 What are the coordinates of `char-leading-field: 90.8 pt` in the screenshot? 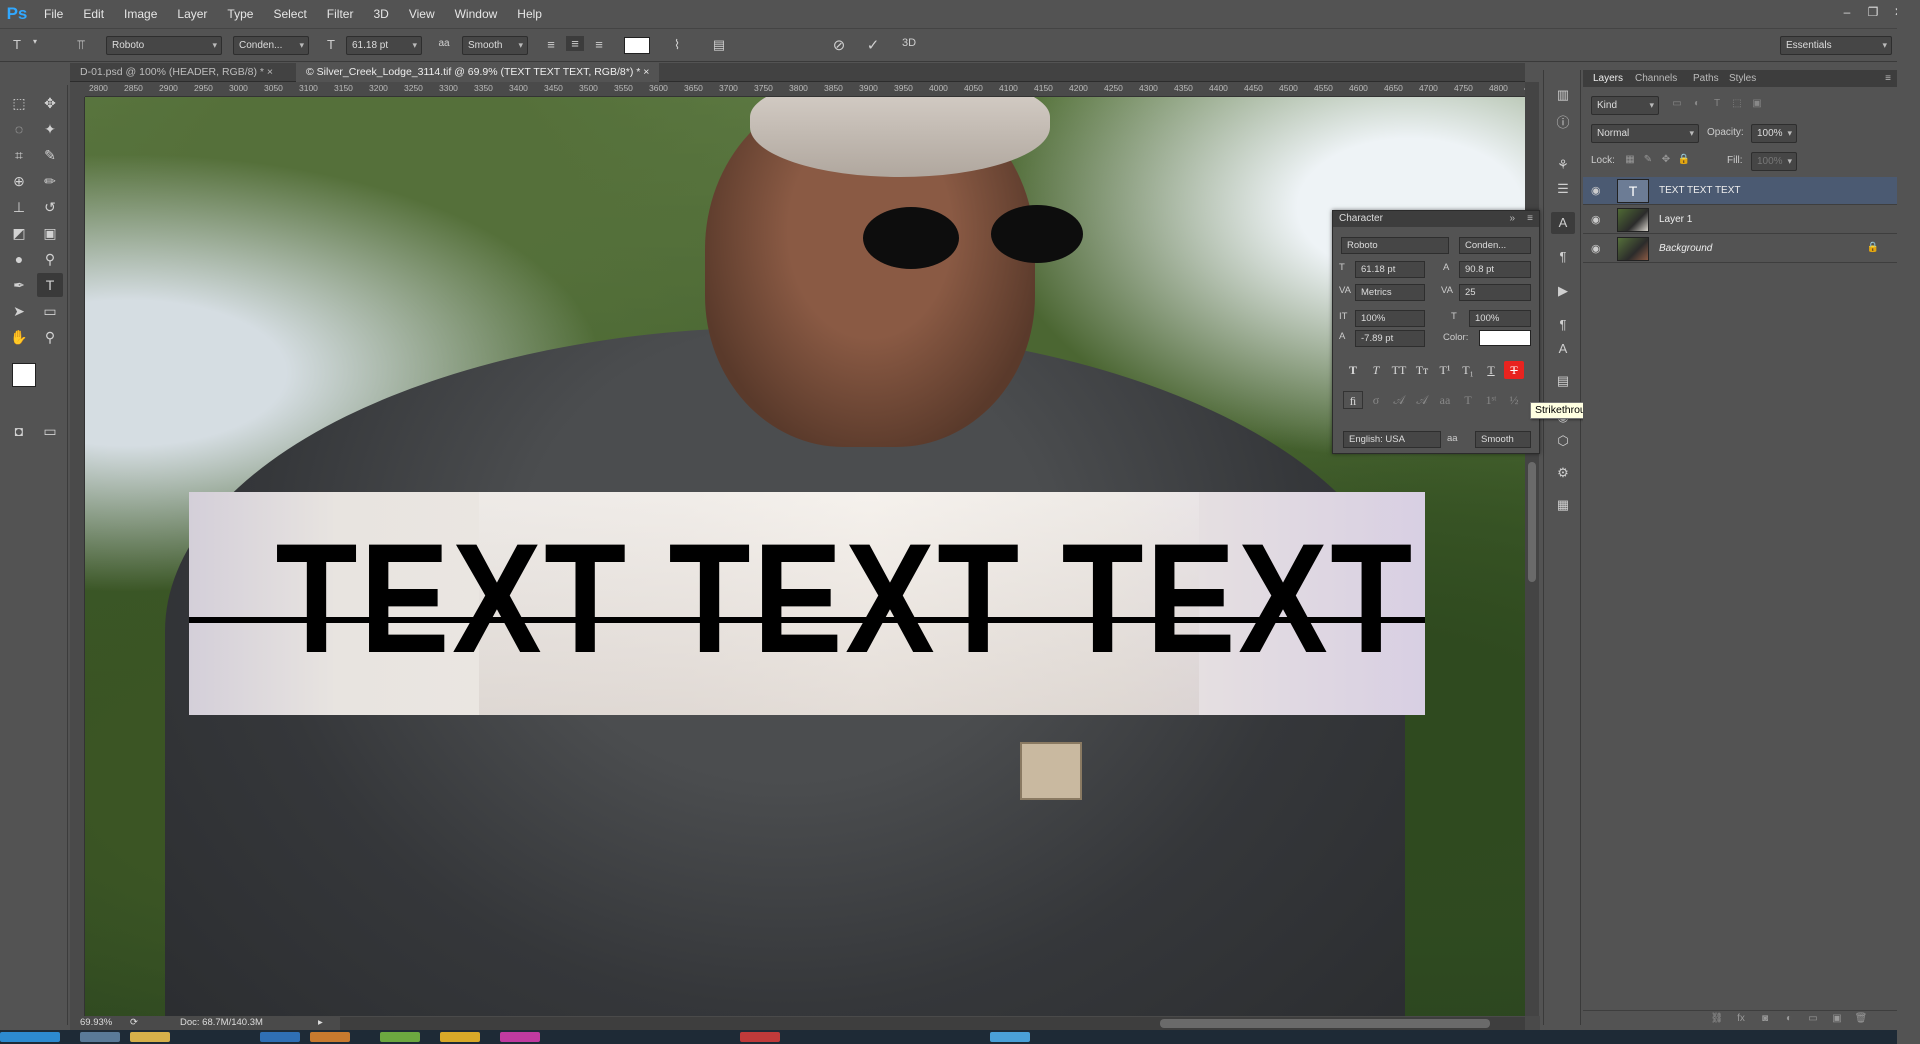 It's located at (1495, 269).